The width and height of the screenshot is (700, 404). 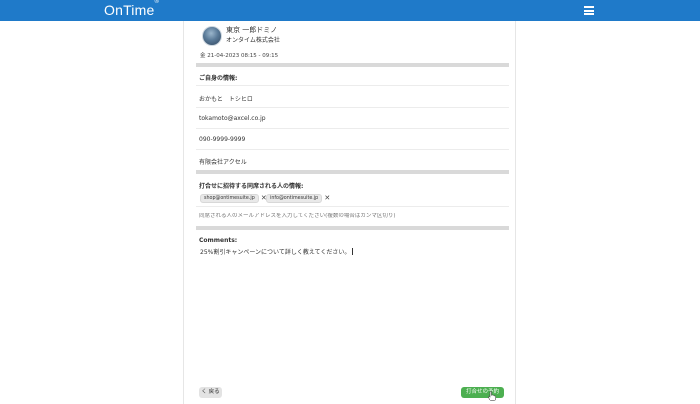 What do you see at coordinates (353, 161) in the screenshot?
I see `user-company-field: 有限会社アクセル` at bounding box center [353, 161].